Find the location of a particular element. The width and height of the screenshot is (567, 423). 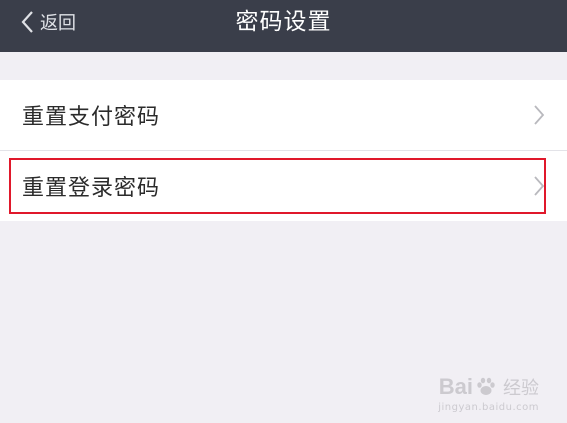

watermark: Bai 经验 jingyan.baidu.com is located at coordinates (488, 393).